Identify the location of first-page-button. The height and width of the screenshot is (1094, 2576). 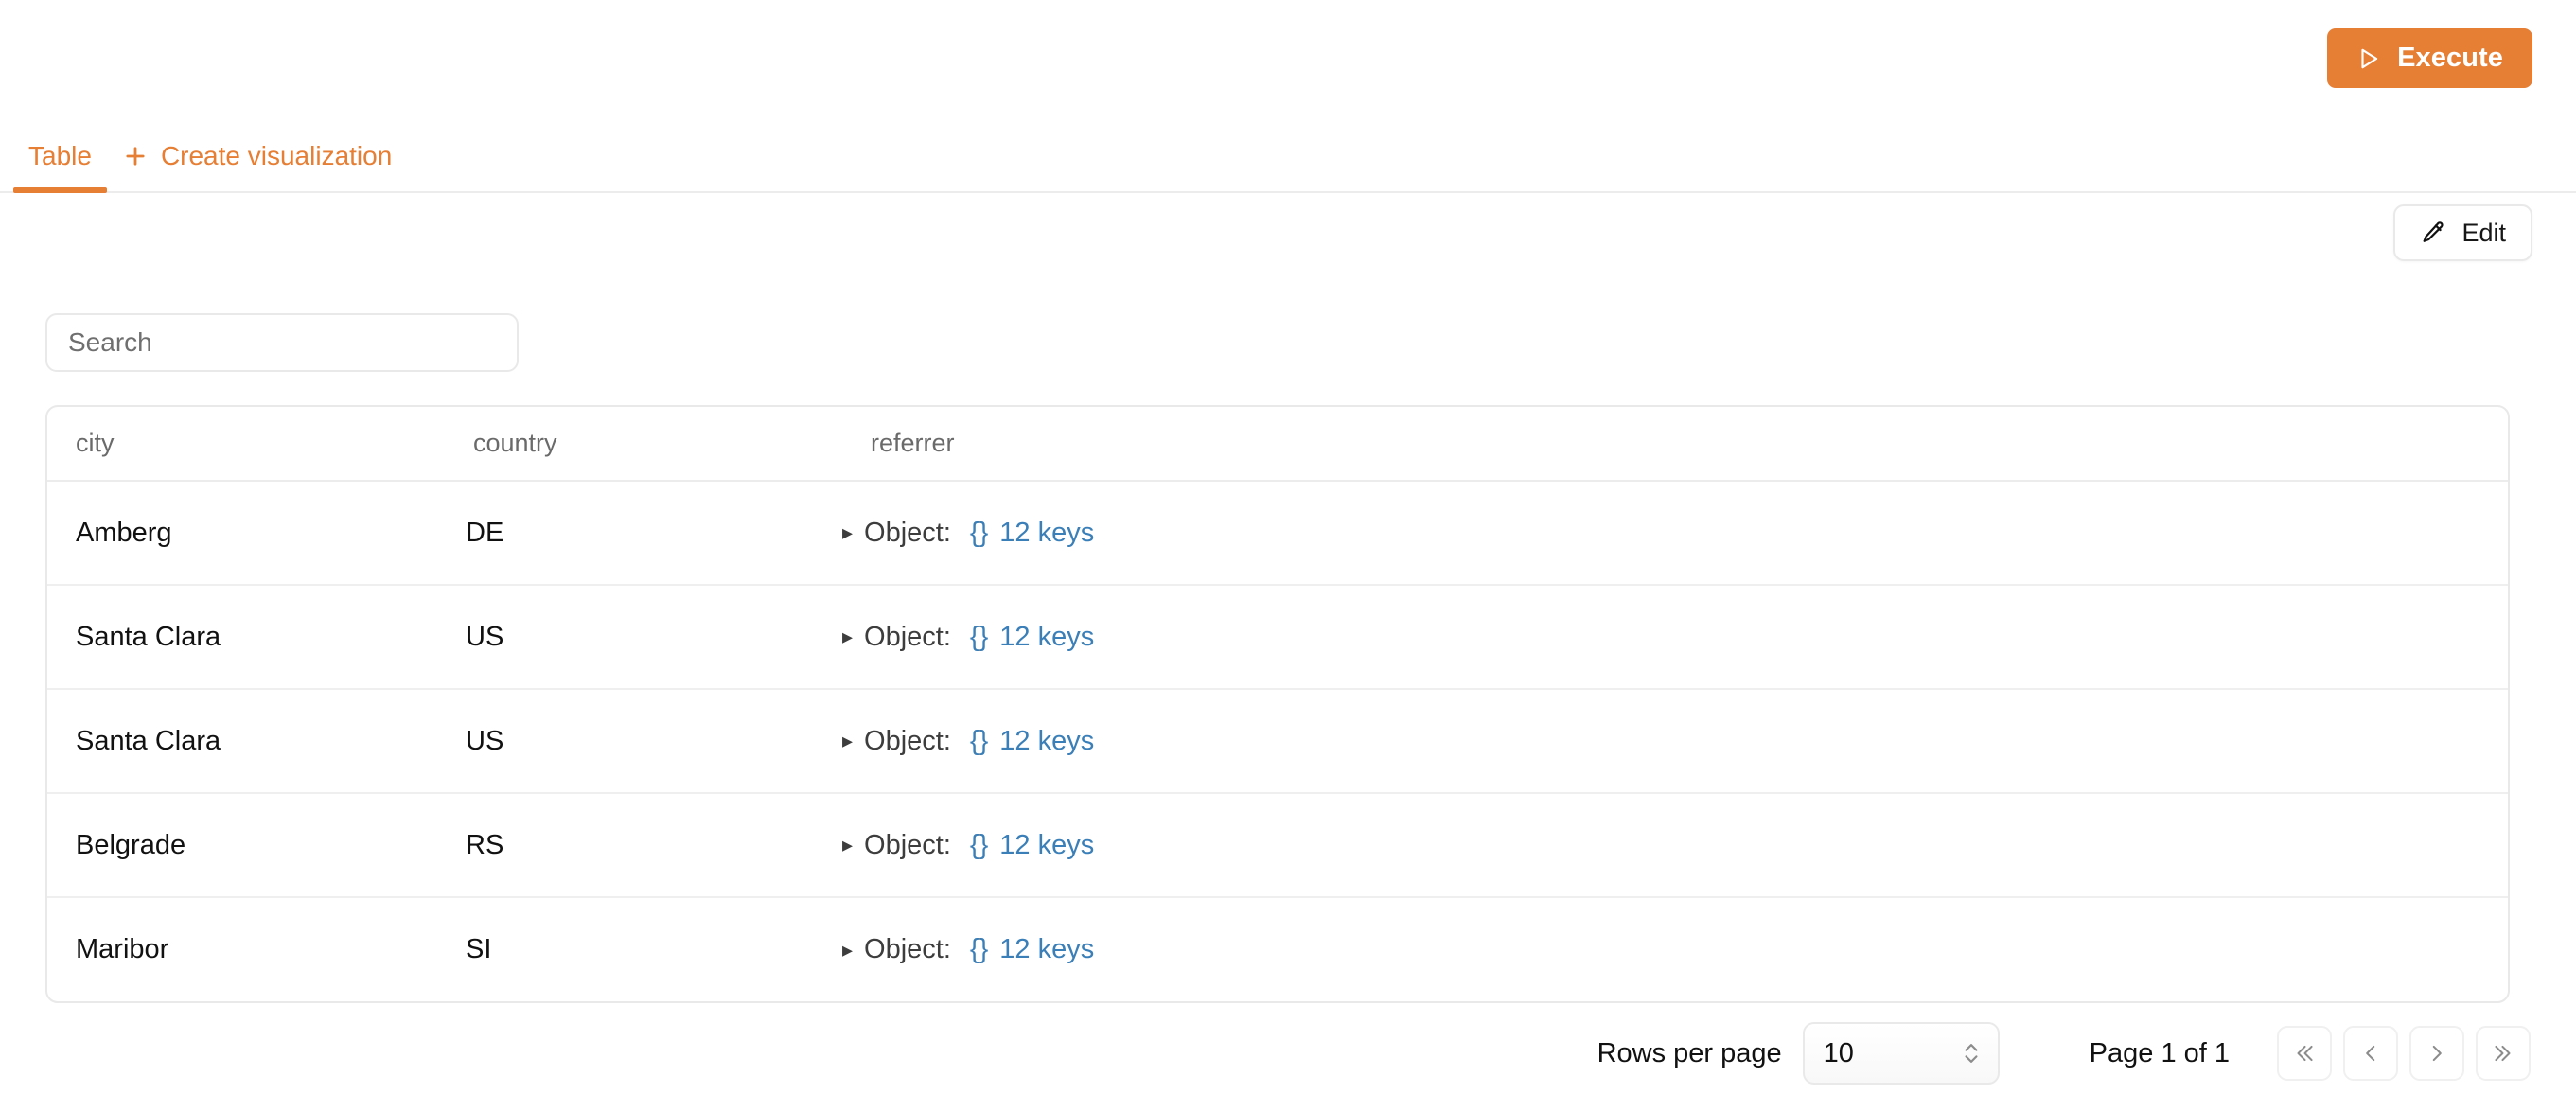
(2304, 1053).